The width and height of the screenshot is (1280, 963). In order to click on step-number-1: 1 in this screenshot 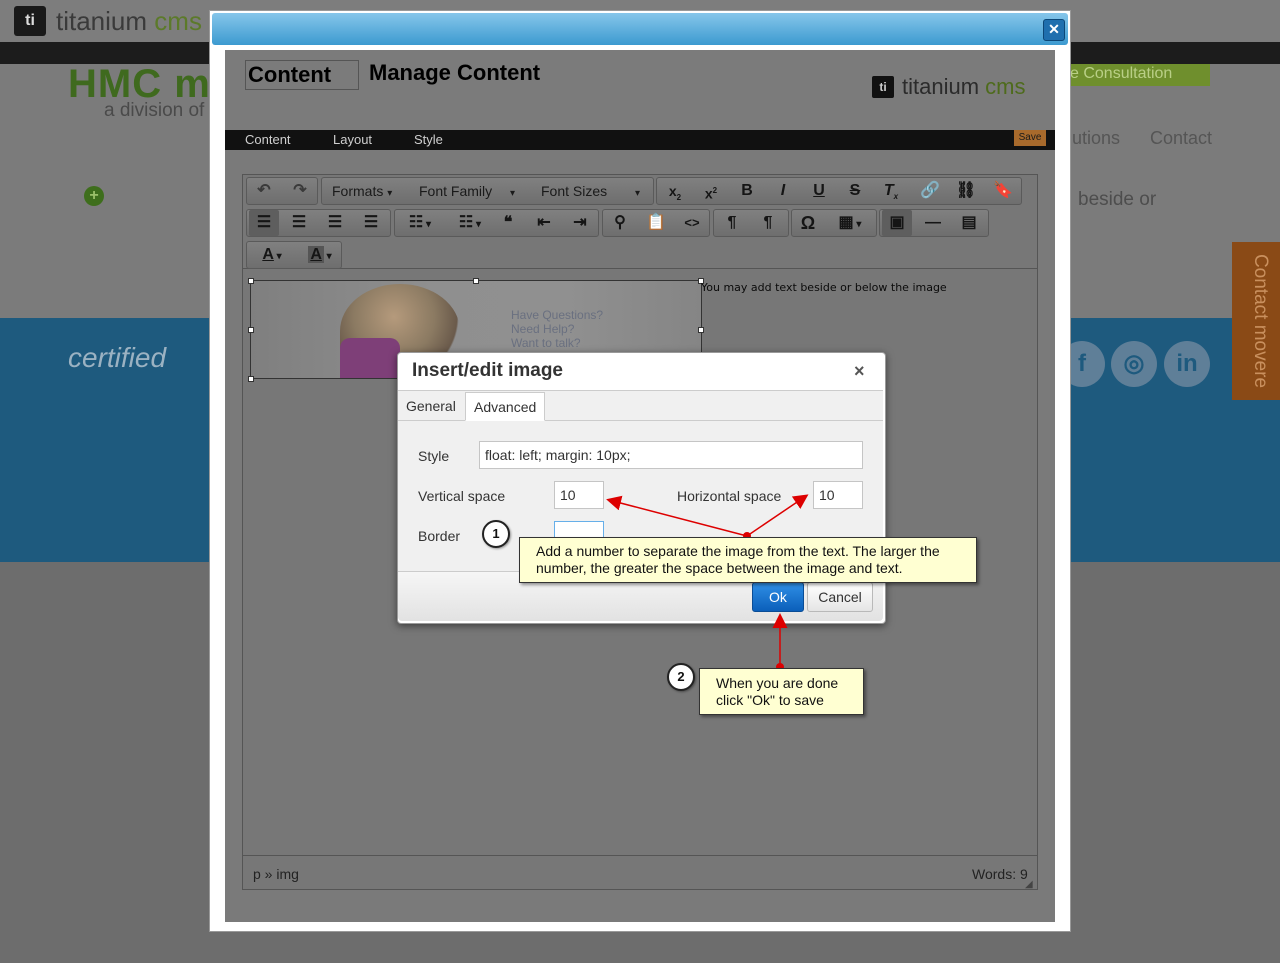, I will do `click(496, 534)`.